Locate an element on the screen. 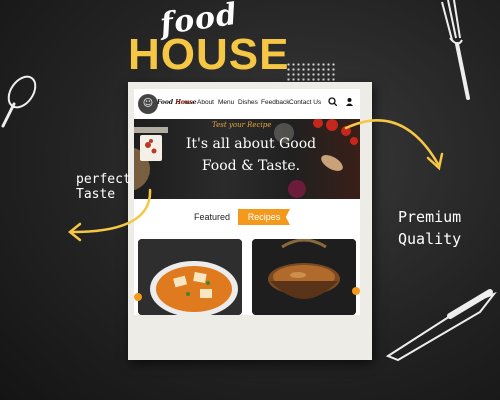  premium-quality-text: Premium Quality is located at coordinates (429, 228).